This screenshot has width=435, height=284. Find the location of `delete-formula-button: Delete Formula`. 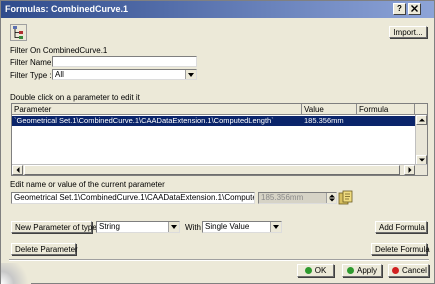

delete-formula-button: Delete Formula is located at coordinates (400, 249).